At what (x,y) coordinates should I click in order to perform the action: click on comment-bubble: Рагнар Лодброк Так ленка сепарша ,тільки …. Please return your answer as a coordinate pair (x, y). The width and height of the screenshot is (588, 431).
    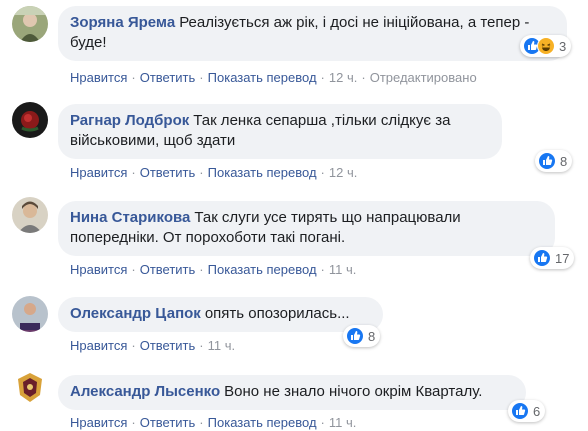
    Looking at the image, I should click on (280, 131).